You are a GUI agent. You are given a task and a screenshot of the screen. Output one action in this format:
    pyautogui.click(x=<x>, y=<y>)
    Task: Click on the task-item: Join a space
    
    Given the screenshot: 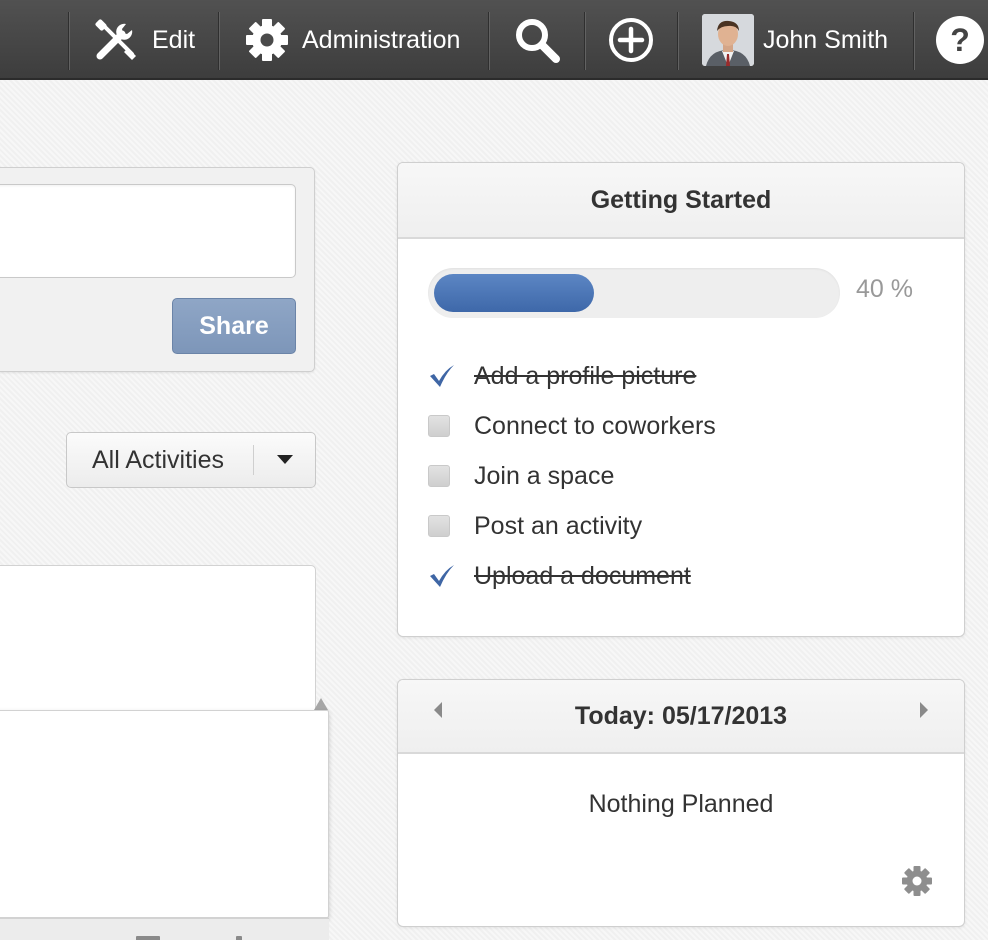 What is the action you would take?
    pyautogui.click(x=572, y=476)
    